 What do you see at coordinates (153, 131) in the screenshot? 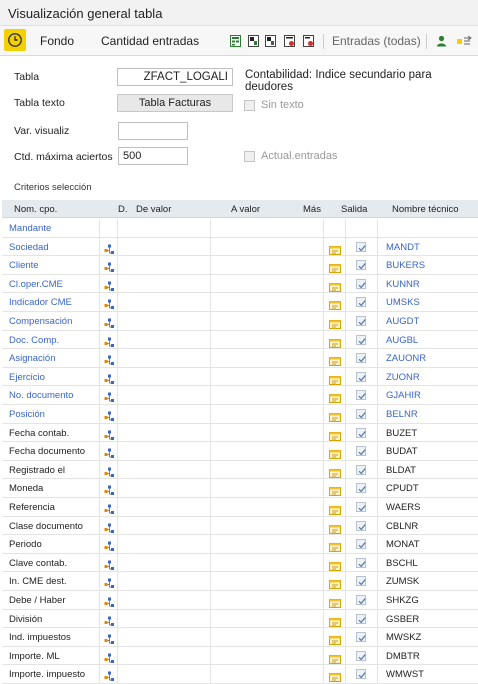
I see `var-visualiz-input` at bounding box center [153, 131].